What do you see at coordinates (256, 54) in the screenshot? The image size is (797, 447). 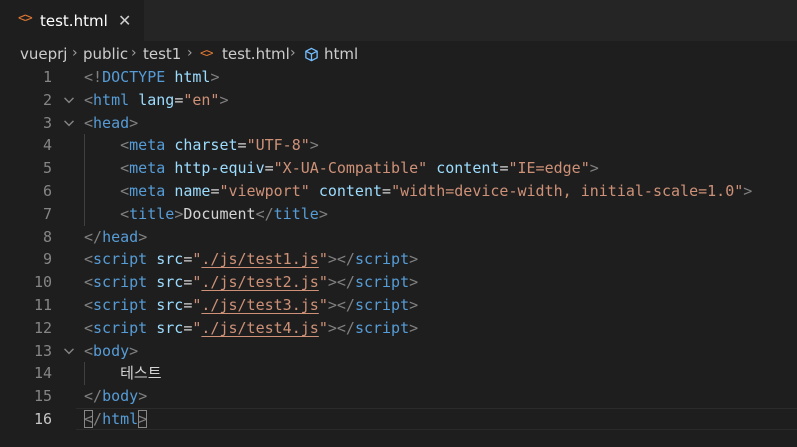 I see `breadcrumb-item-test-html: test.html` at bounding box center [256, 54].